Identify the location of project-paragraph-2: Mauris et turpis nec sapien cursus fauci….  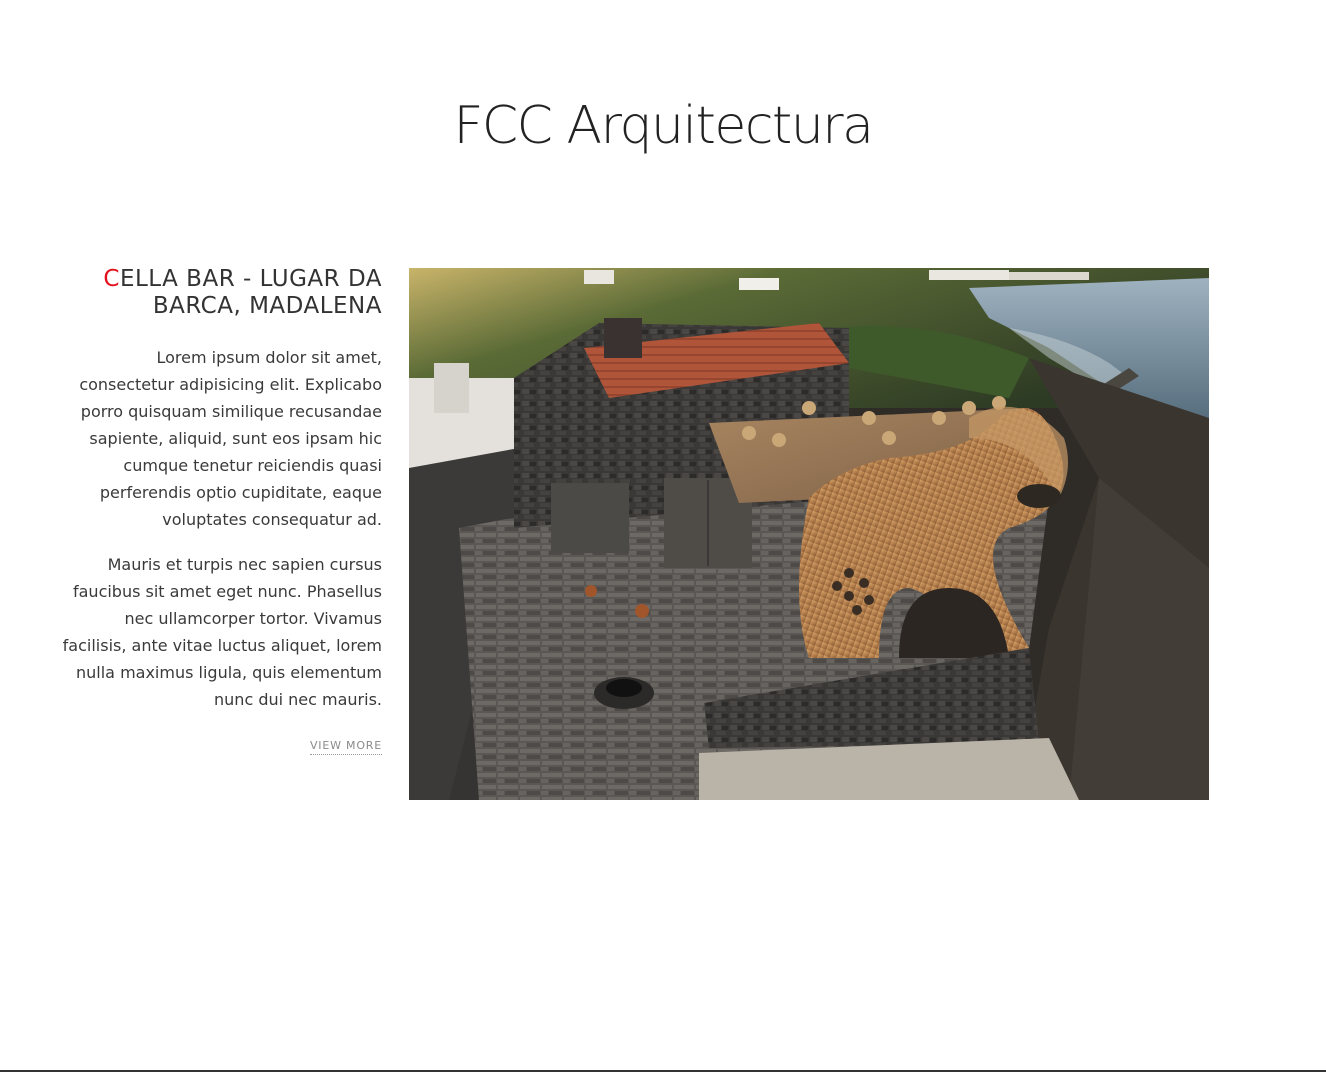
(222, 632).